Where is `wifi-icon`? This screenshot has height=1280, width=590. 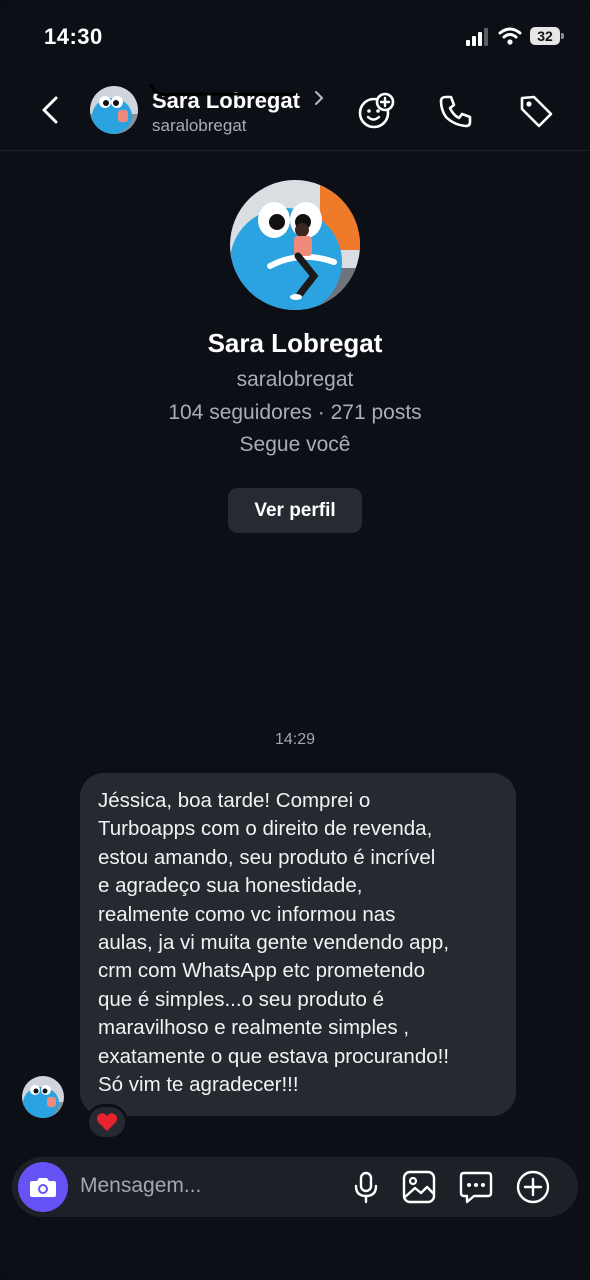 wifi-icon is located at coordinates (510, 36).